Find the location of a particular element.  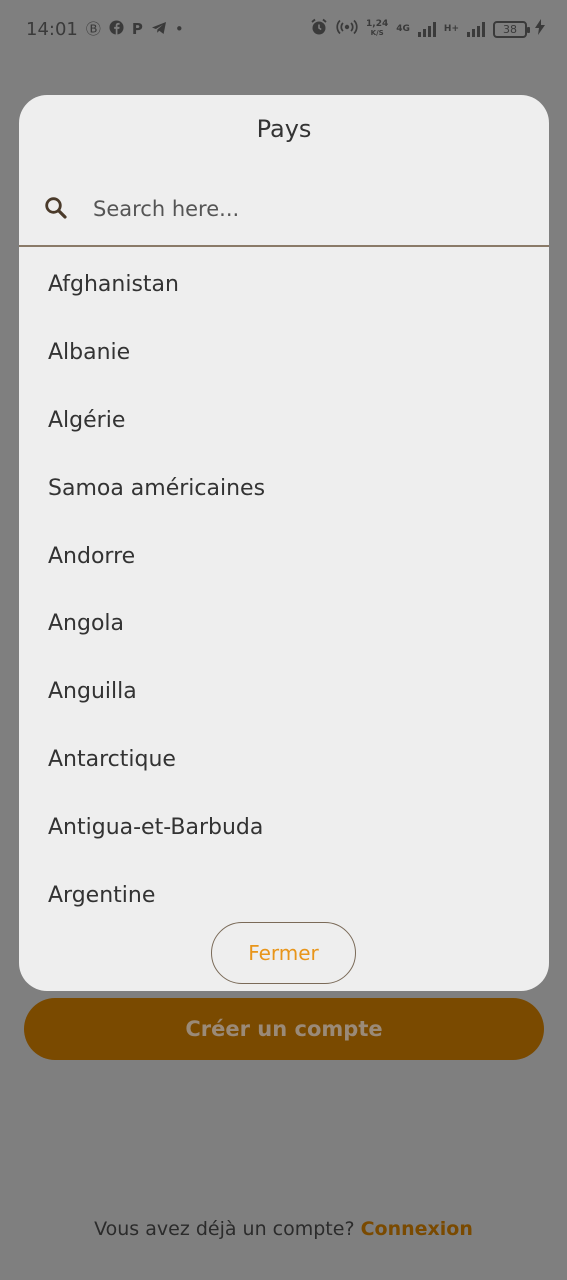

telegram-icon is located at coordinates (159, 29).